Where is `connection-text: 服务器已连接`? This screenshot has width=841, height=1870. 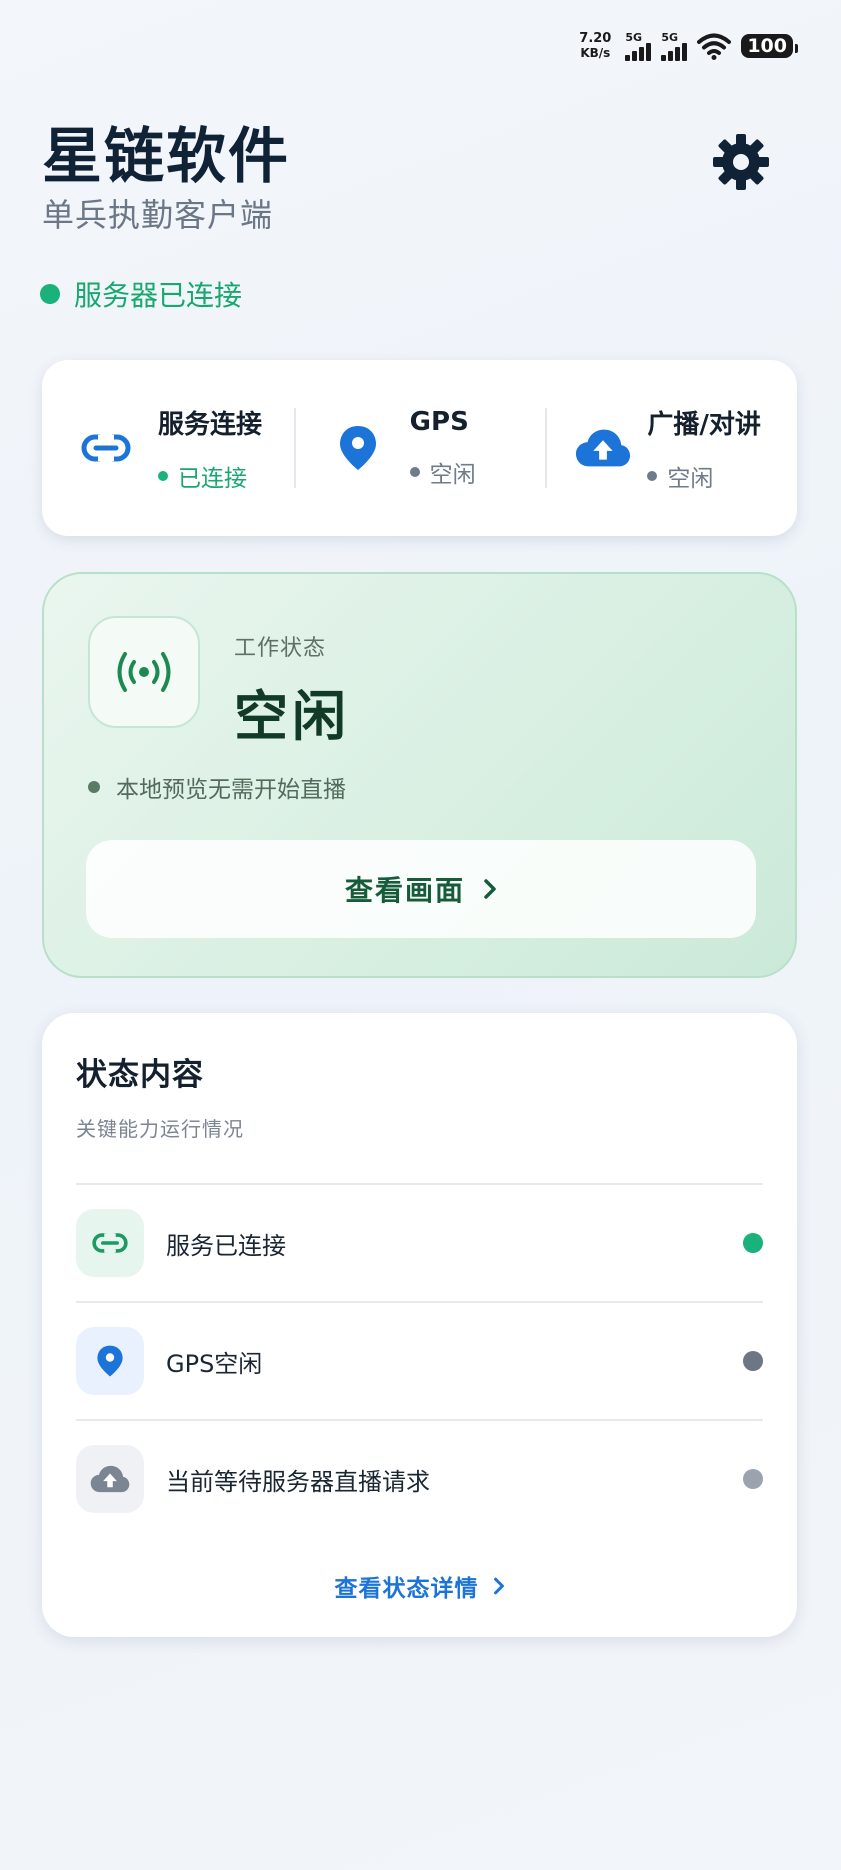 connection-text: 服务器已连接 is located at coordinates (158, 295).